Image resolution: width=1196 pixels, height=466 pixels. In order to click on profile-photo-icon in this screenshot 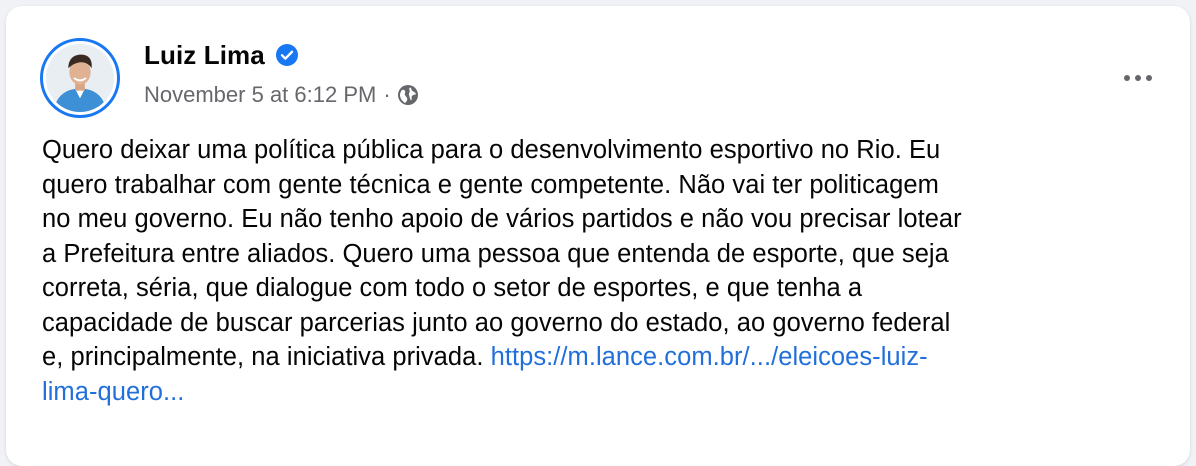, I will do `click(80, 78)`.